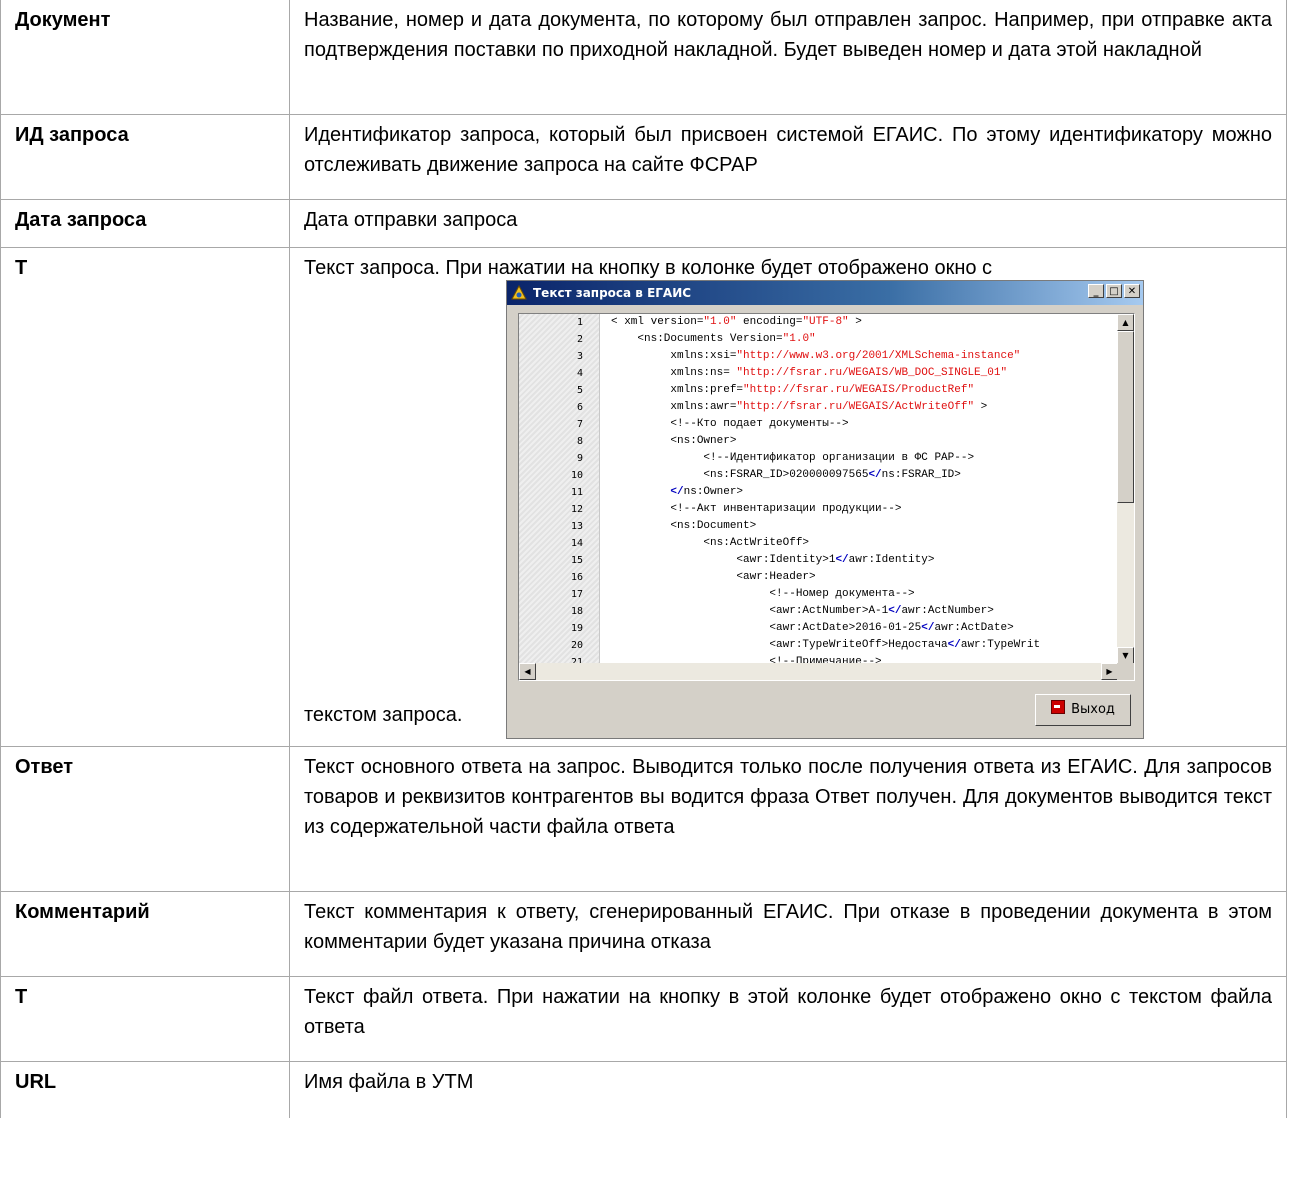 The height and width of the screenshot is (1188, 1291). Describe the element at coordinates (383, 715) in the screenshot. I see `row-value-tail: текстом запроса.` at that location.